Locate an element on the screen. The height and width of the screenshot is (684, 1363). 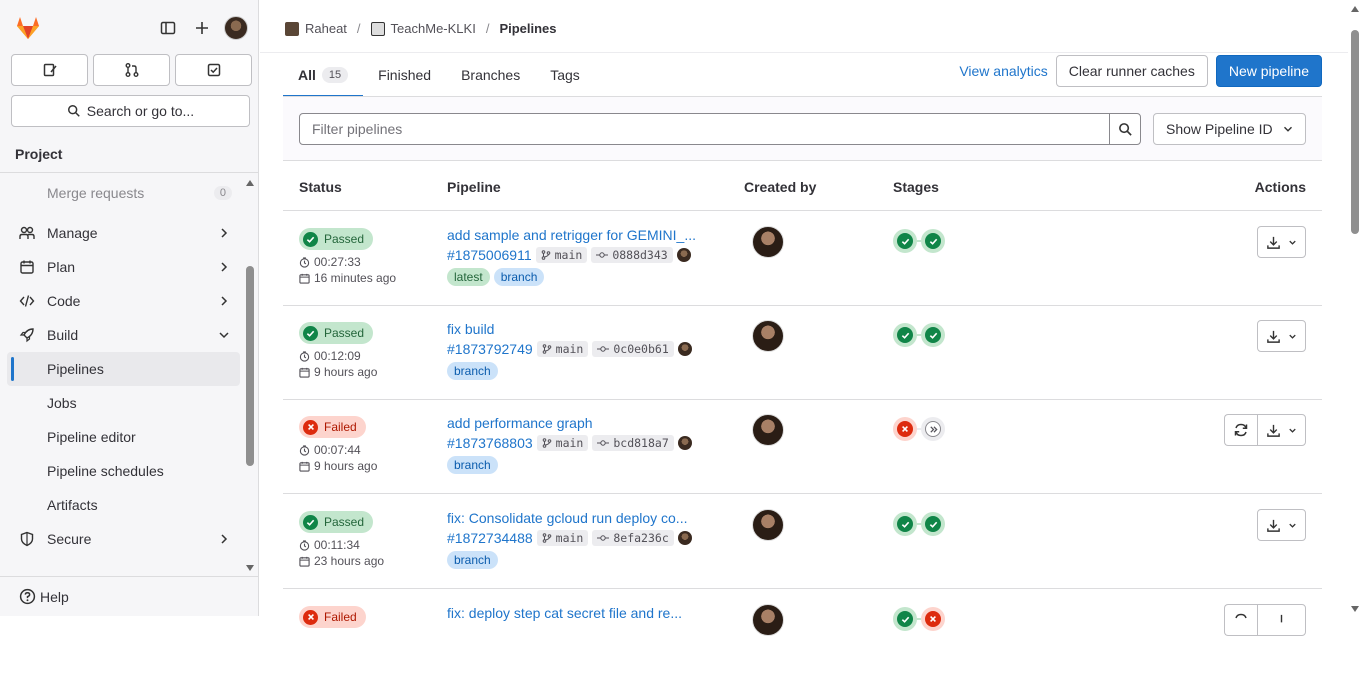
commit-chip: 8efa236c is located at coordinates (633, 538).